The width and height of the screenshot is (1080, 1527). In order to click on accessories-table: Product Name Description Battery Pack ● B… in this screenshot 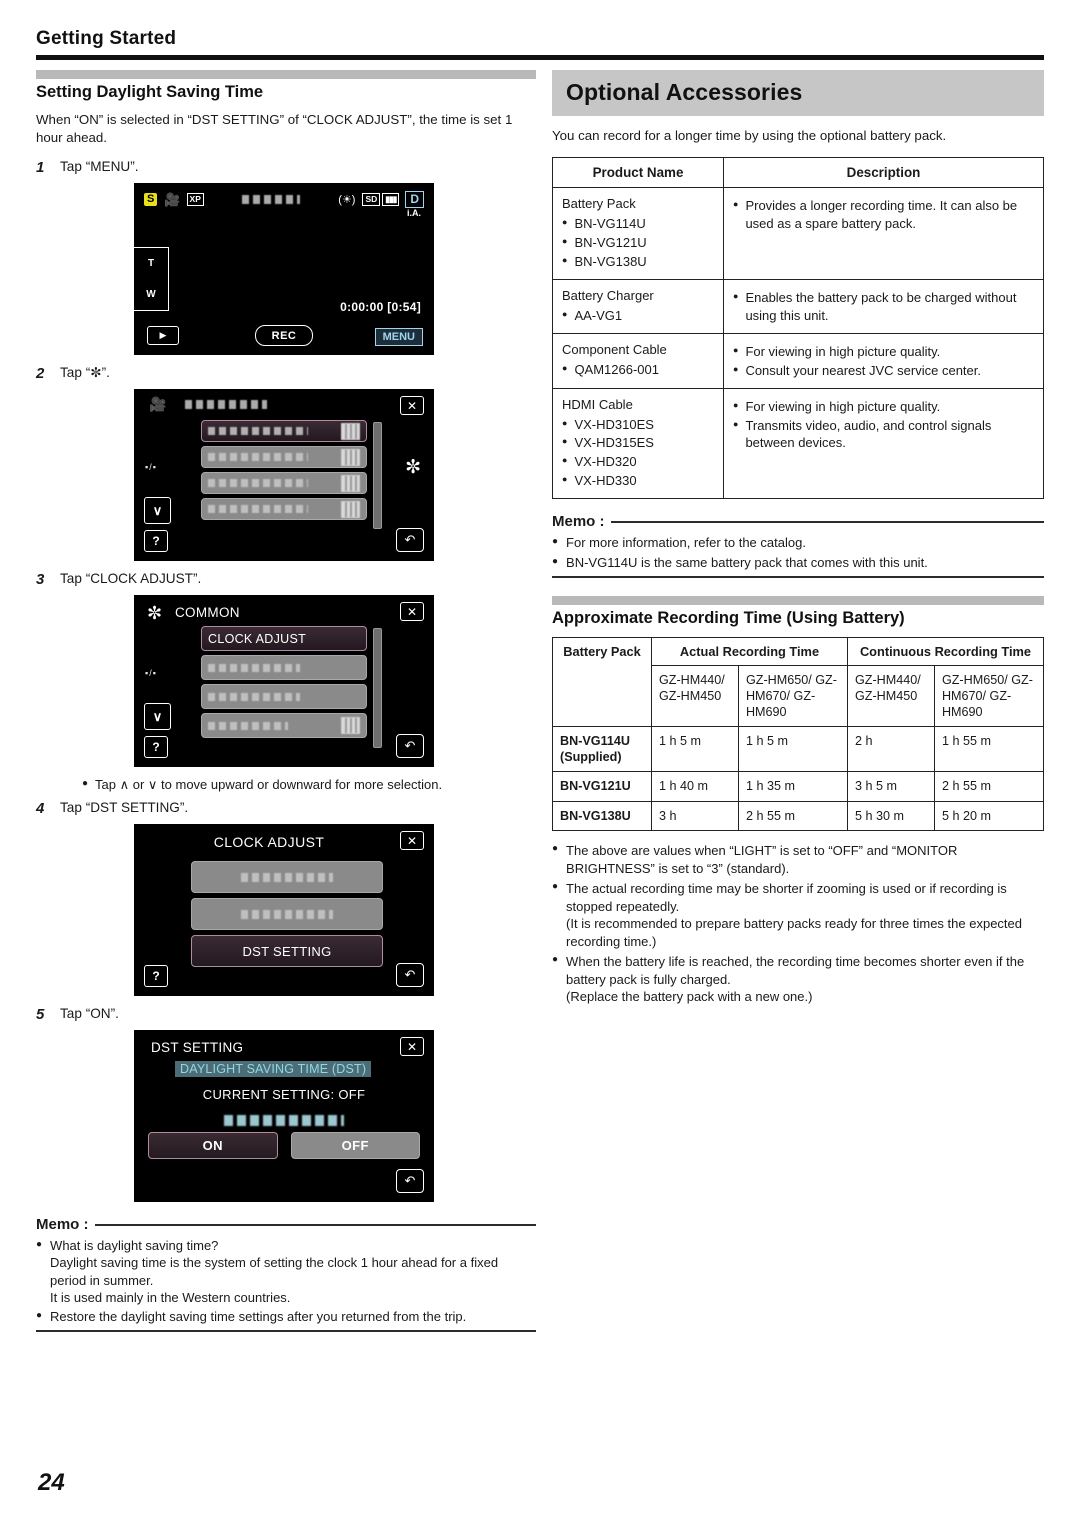, I will do `click(798, 328)`.